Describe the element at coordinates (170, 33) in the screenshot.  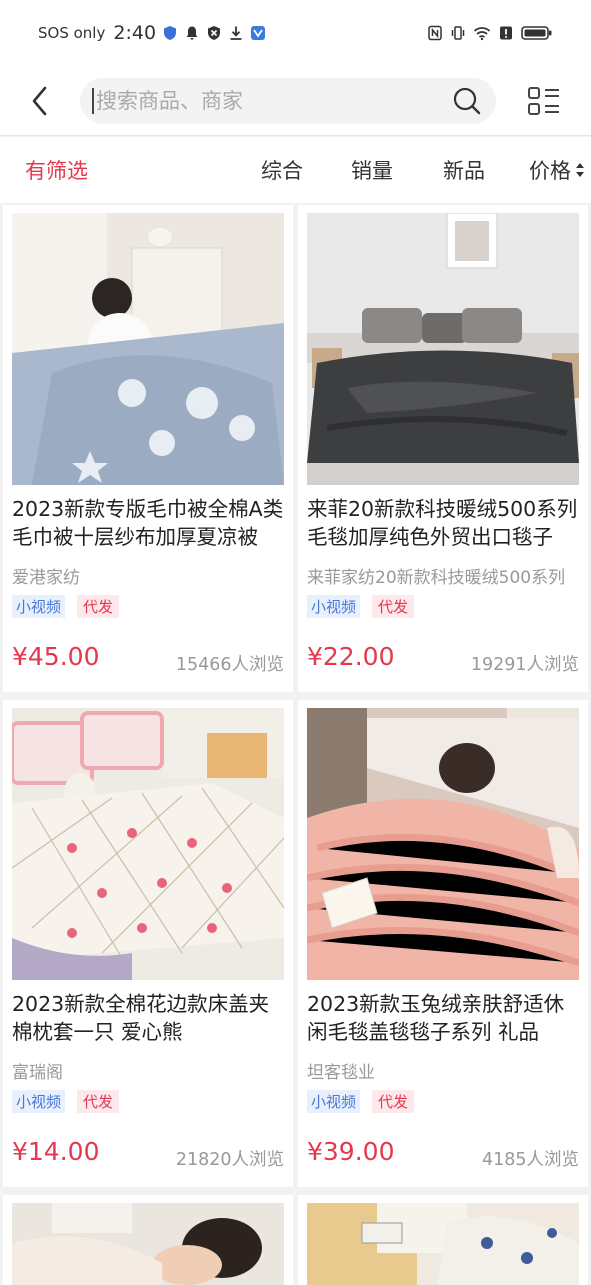
I see `shield-icon` at that location.